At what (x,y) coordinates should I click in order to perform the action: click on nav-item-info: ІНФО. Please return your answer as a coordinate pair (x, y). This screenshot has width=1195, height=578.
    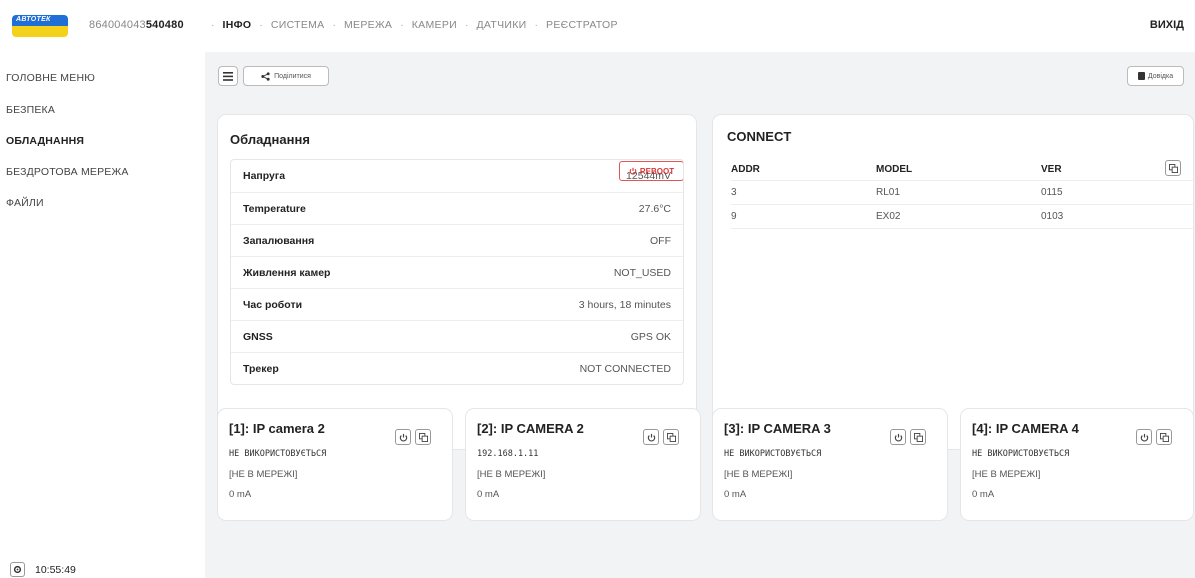
    Looking at the image, I should click on (237, 25).